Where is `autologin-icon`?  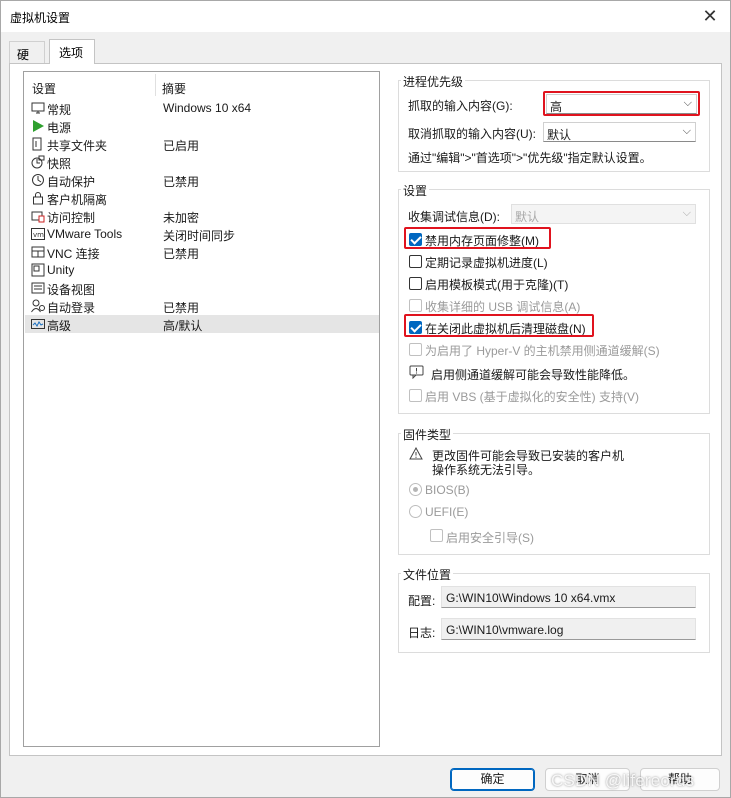
autologin-icon is located at coordinates (38, 306).